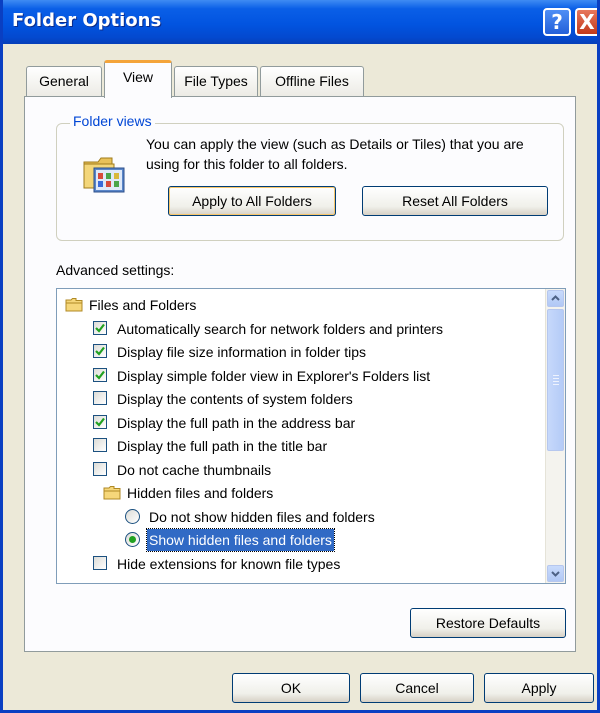  I want to click on window-title: Folder Options, so click(87, 20).